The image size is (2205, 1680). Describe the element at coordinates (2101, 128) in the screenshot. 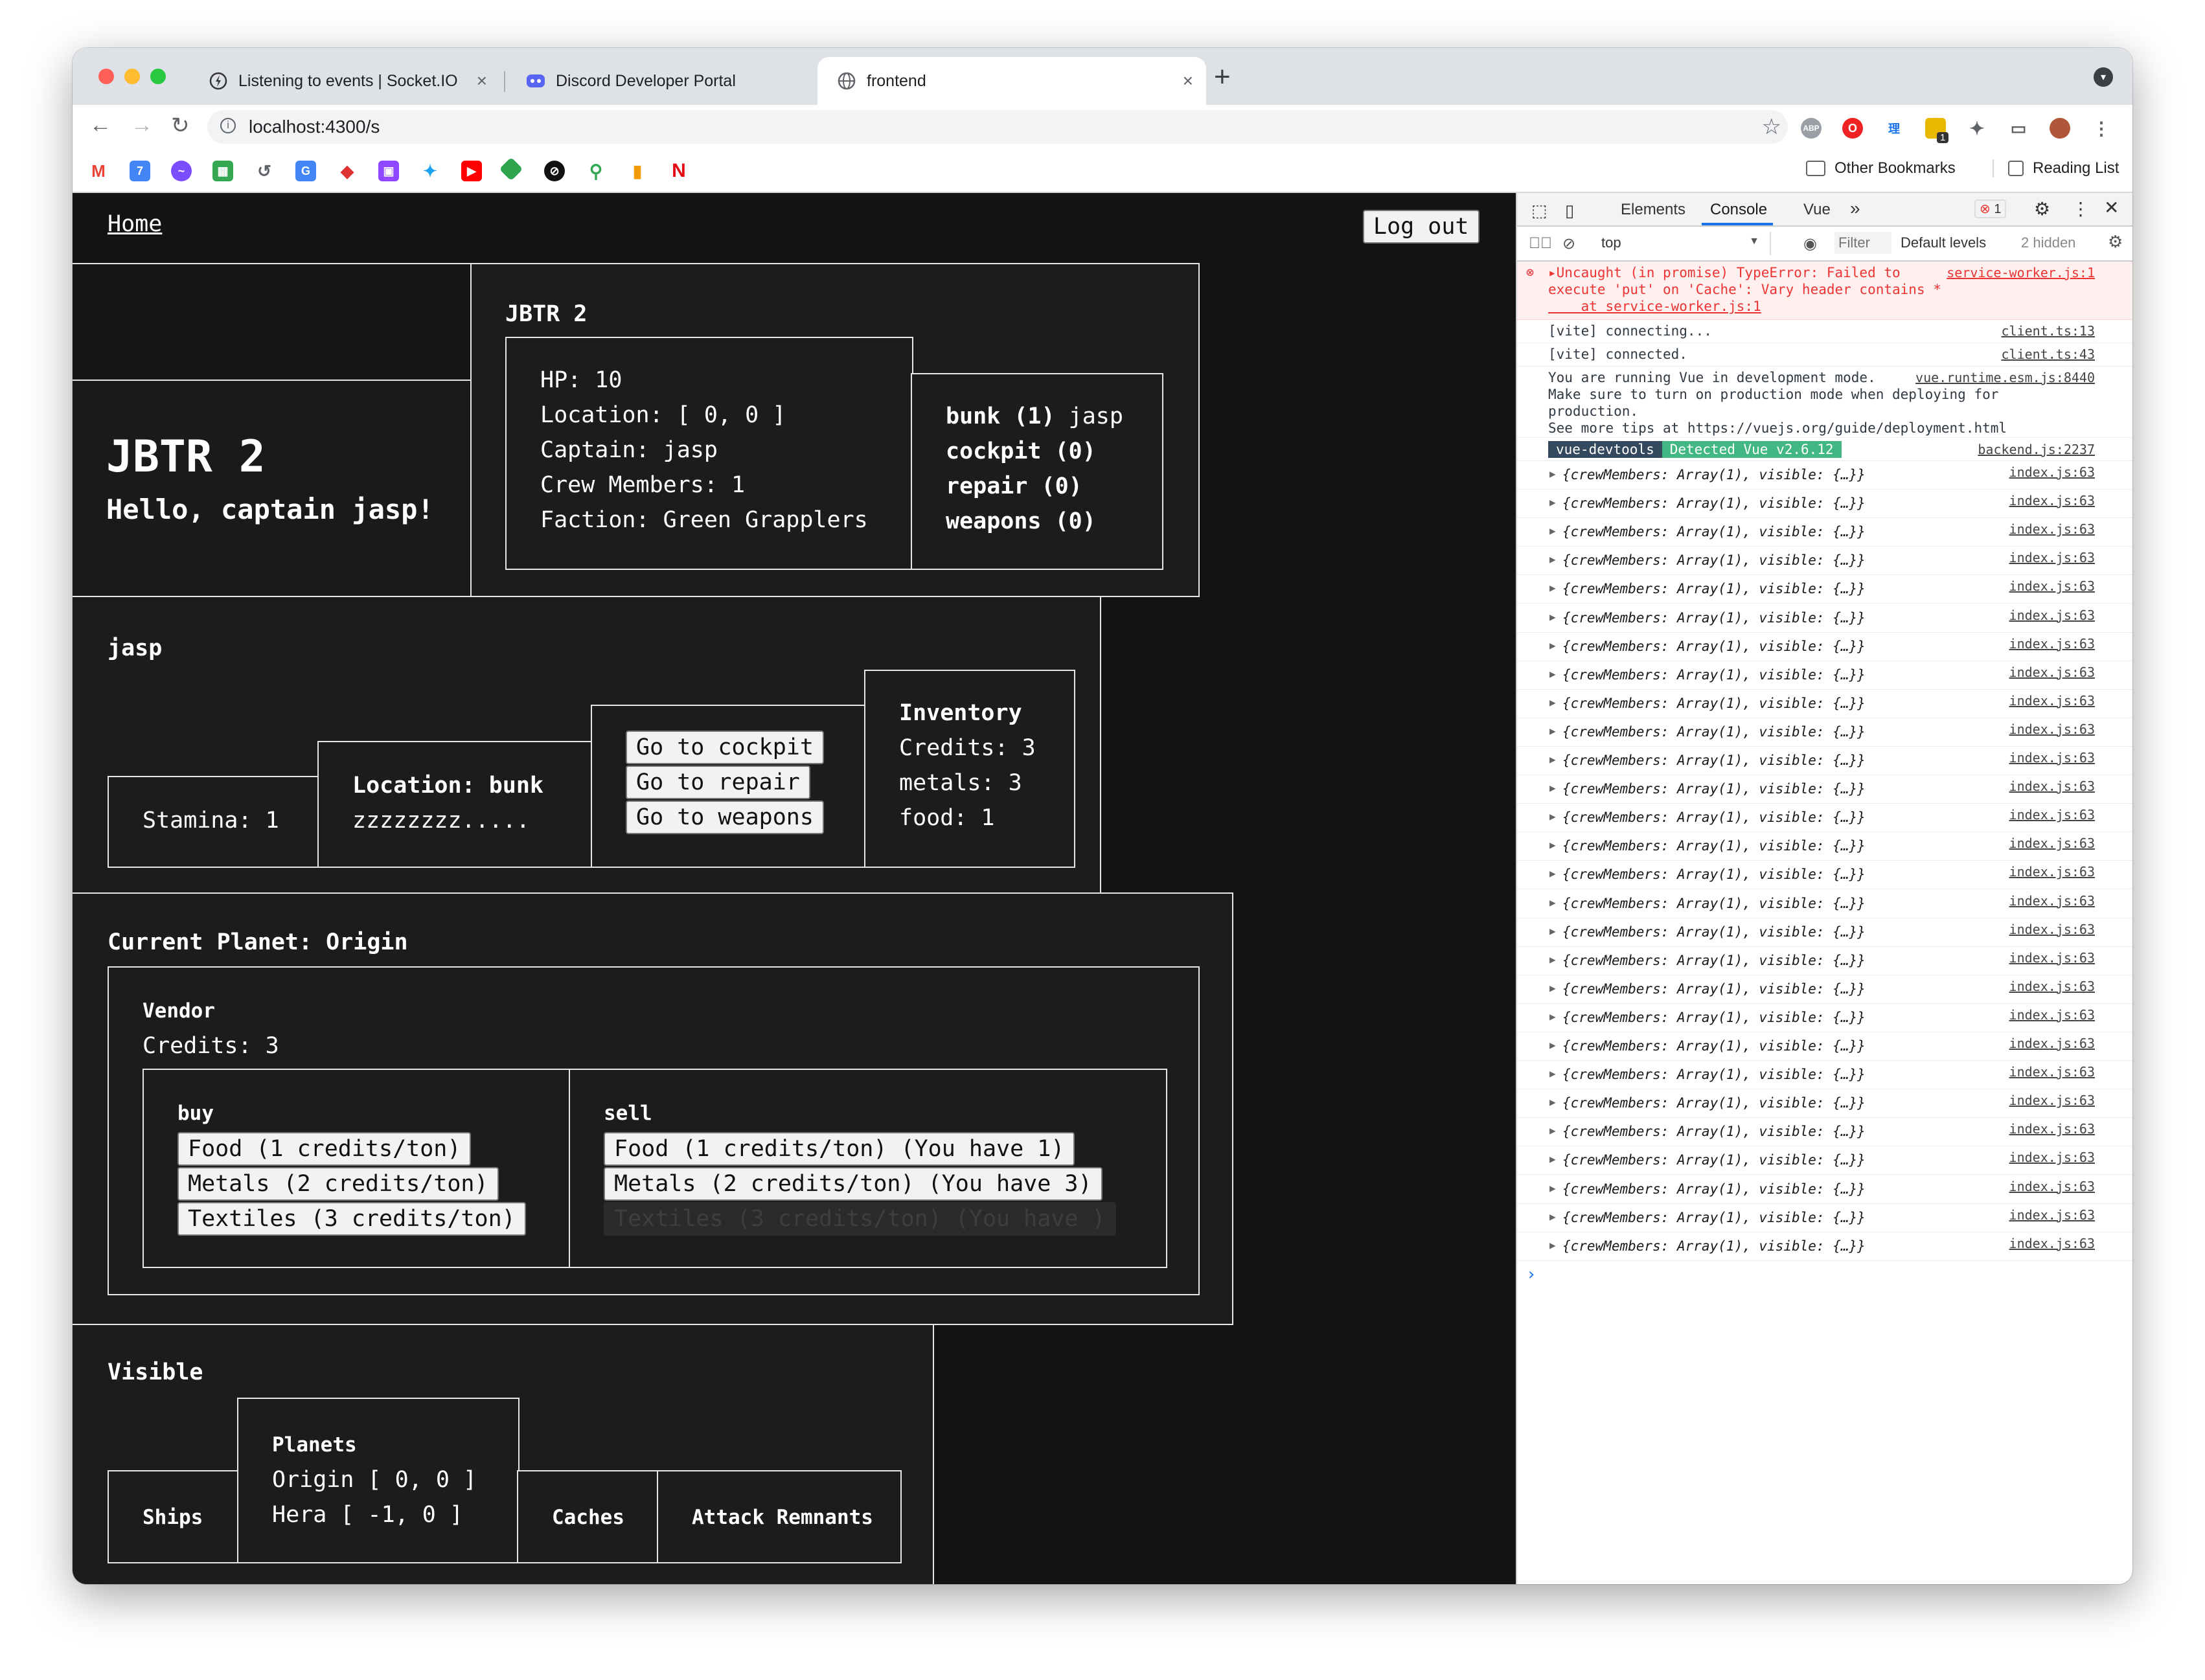

I see `browser-menu-icon: ⋮` at that location.